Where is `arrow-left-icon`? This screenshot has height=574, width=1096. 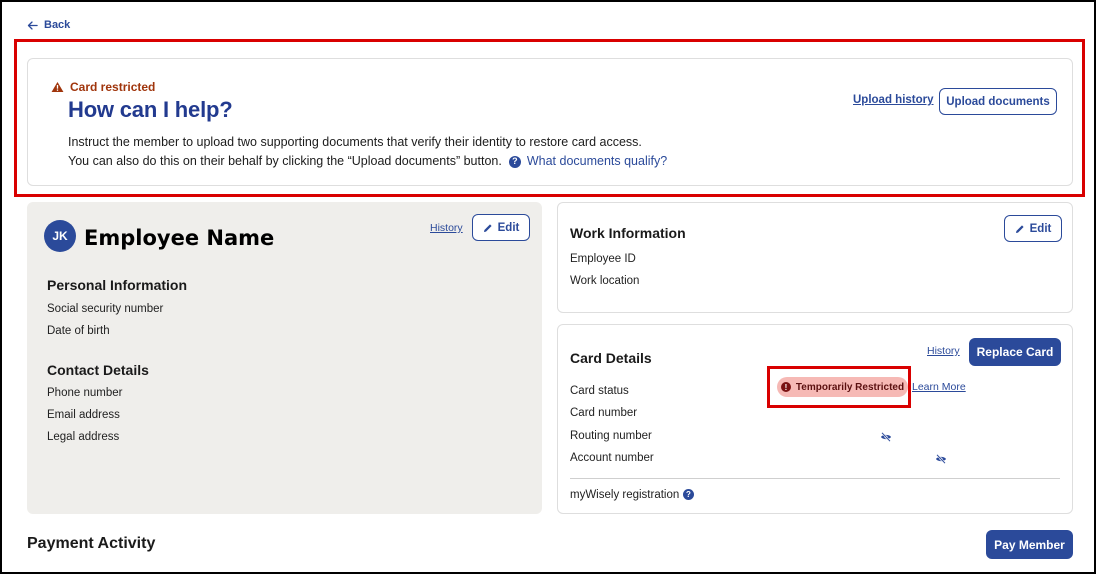
arrow-left-icon is located at coordinates (32, 25).